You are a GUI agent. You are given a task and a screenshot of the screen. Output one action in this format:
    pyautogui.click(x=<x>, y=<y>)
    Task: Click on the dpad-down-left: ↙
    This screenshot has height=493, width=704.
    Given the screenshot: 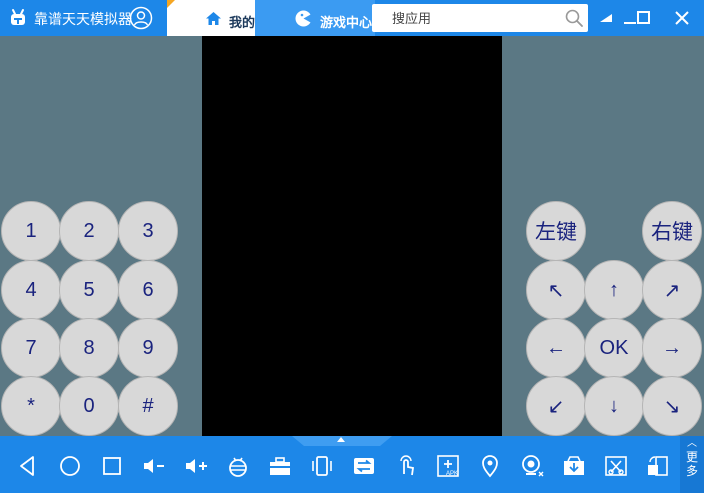 What is the action you would take?
    pyautogui.click(x=556, y=406)
    